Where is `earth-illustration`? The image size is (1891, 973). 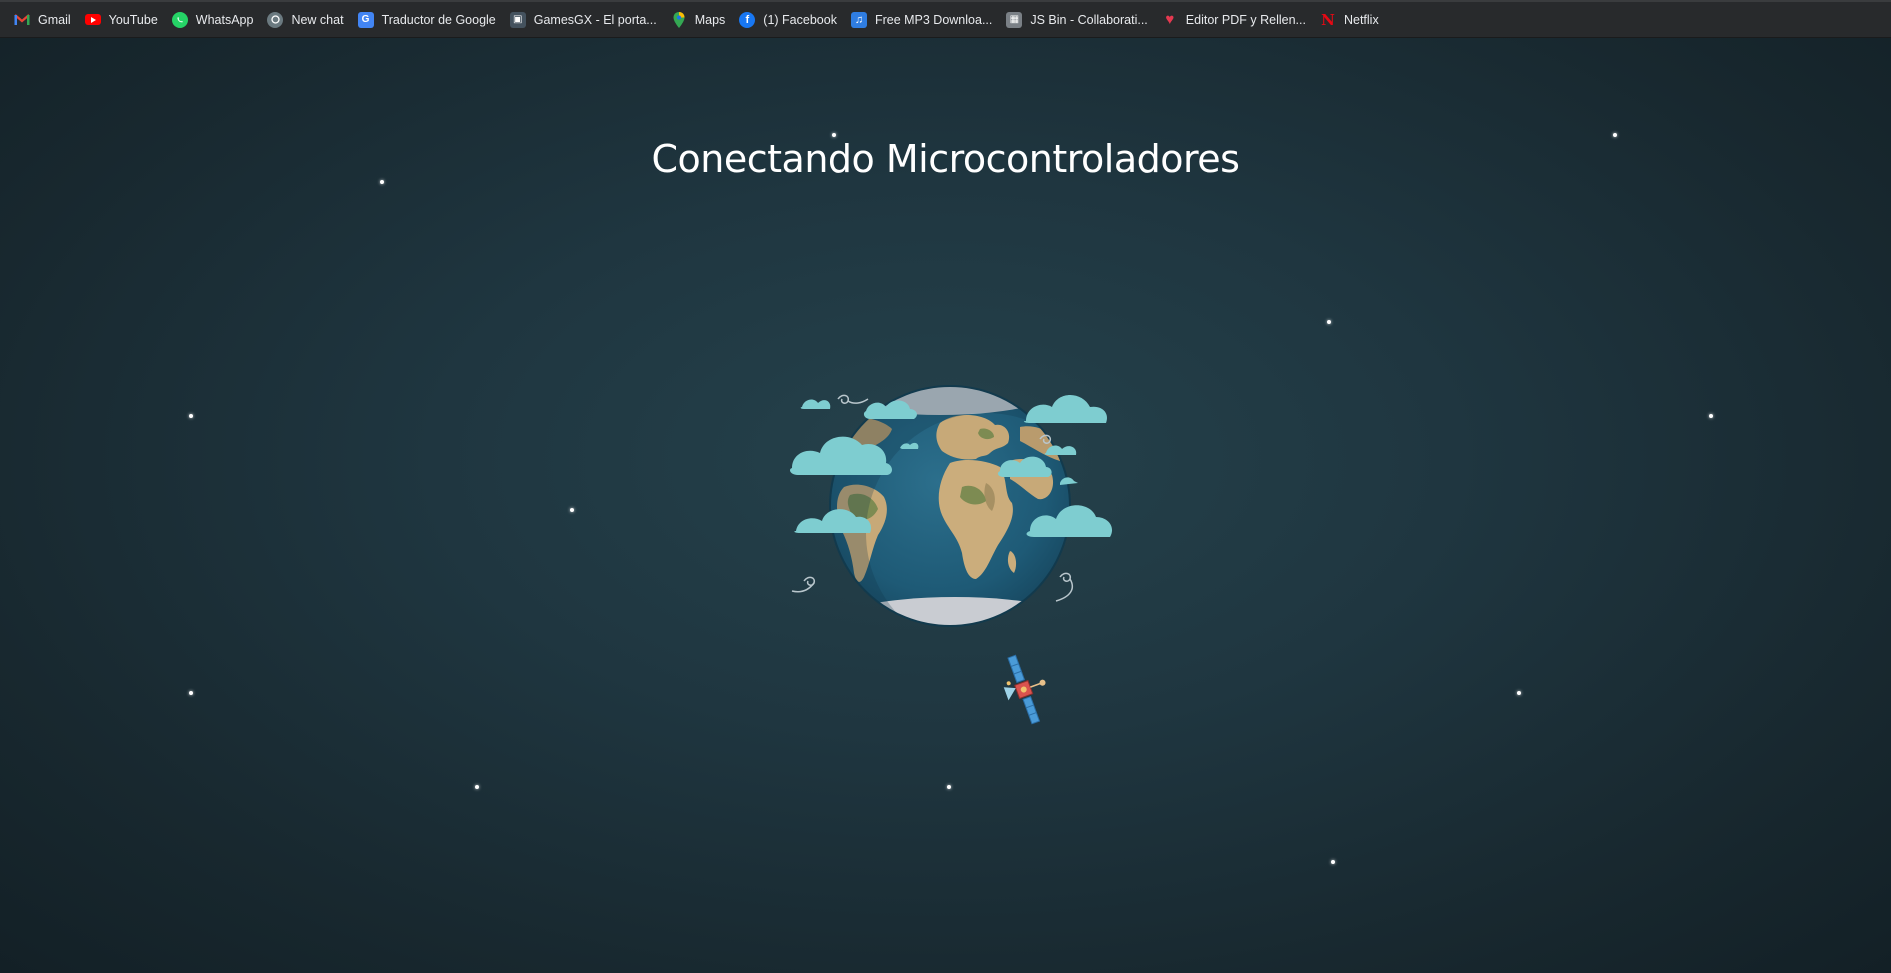 earth-illustration is located at coordinates (955, 558).